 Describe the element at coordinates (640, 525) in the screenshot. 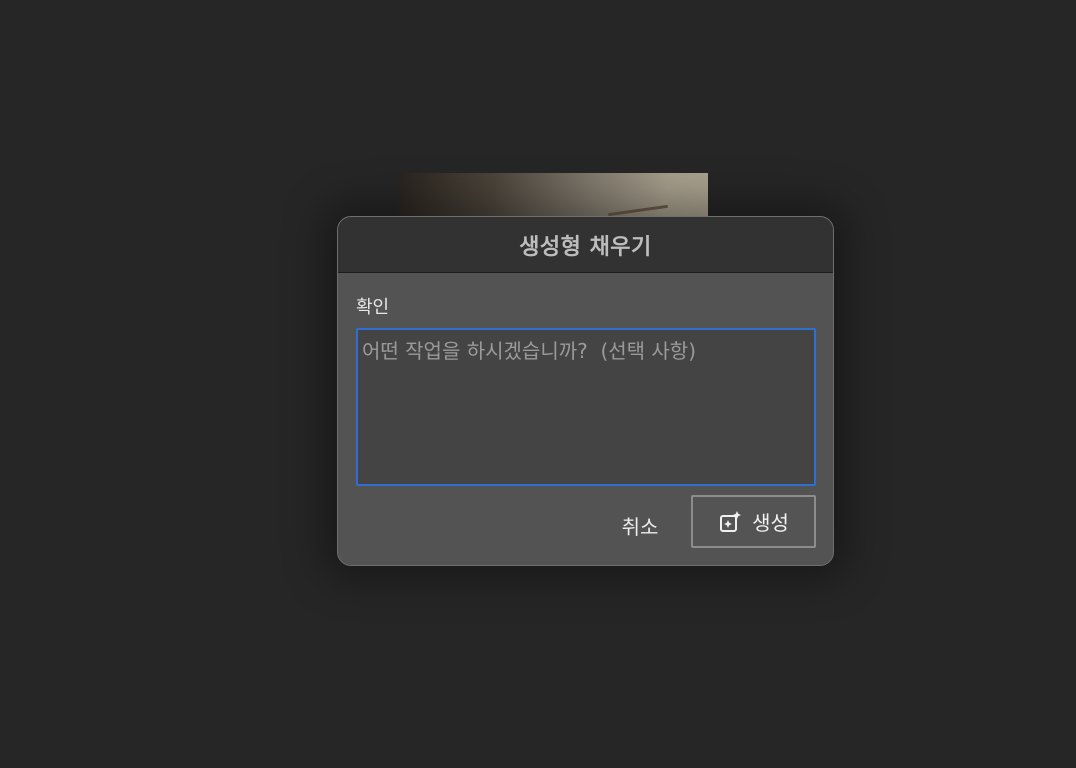

I see `cancel-button: 취소` at that location.